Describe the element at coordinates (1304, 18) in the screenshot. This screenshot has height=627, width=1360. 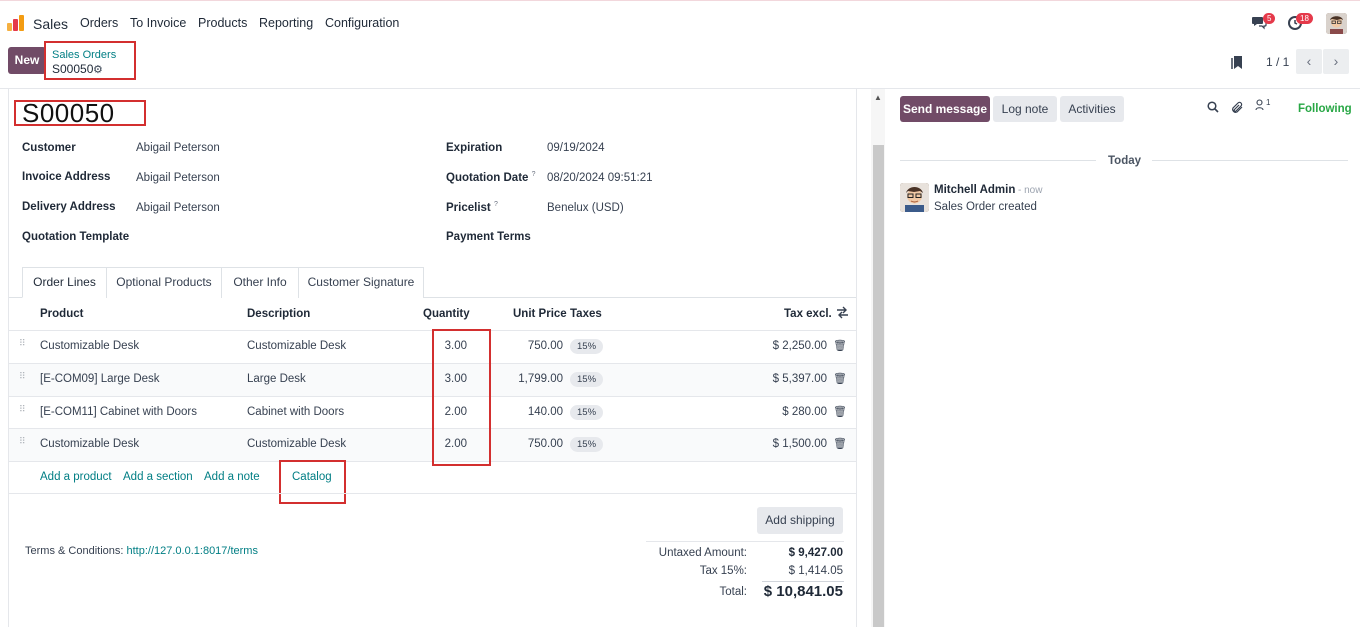
I see `activities-badge: 18` at that location.